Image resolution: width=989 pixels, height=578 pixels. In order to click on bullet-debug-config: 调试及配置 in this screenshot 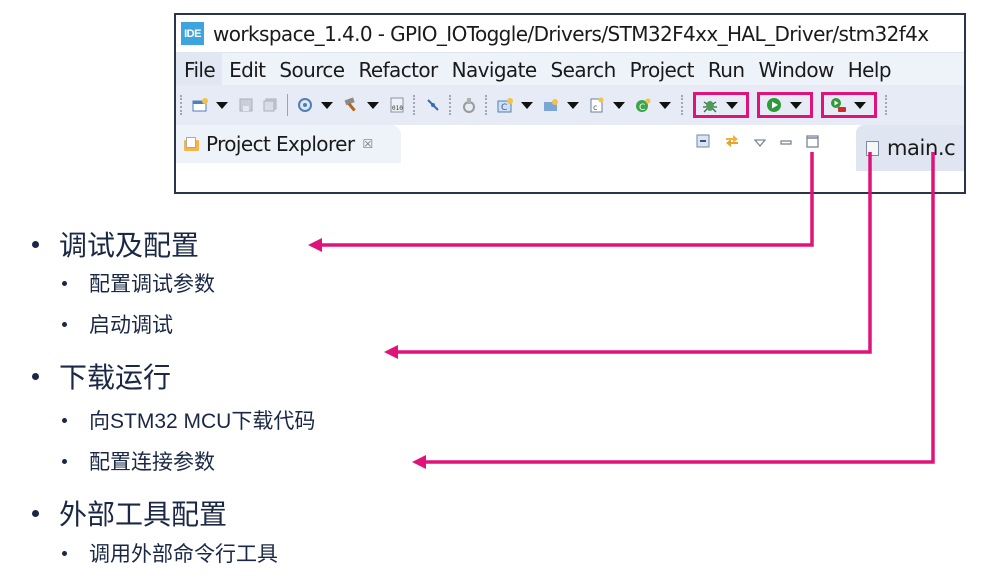, I will do `click(115, 244)`.